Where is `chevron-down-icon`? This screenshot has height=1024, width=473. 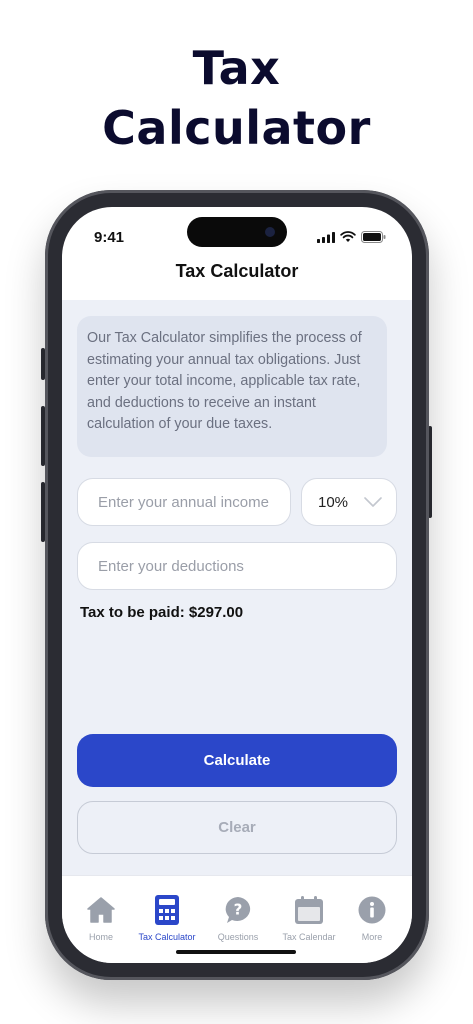
chevron-down-icon is located at coordinates (373, 502).